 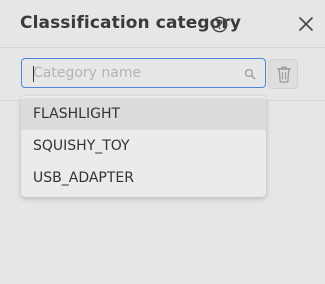 What do you see at coordinates (143, 114) in the screenshot?
I see `dropdown-option-flashlight: FLASHLIGHT` at bounding box center [143, 114].